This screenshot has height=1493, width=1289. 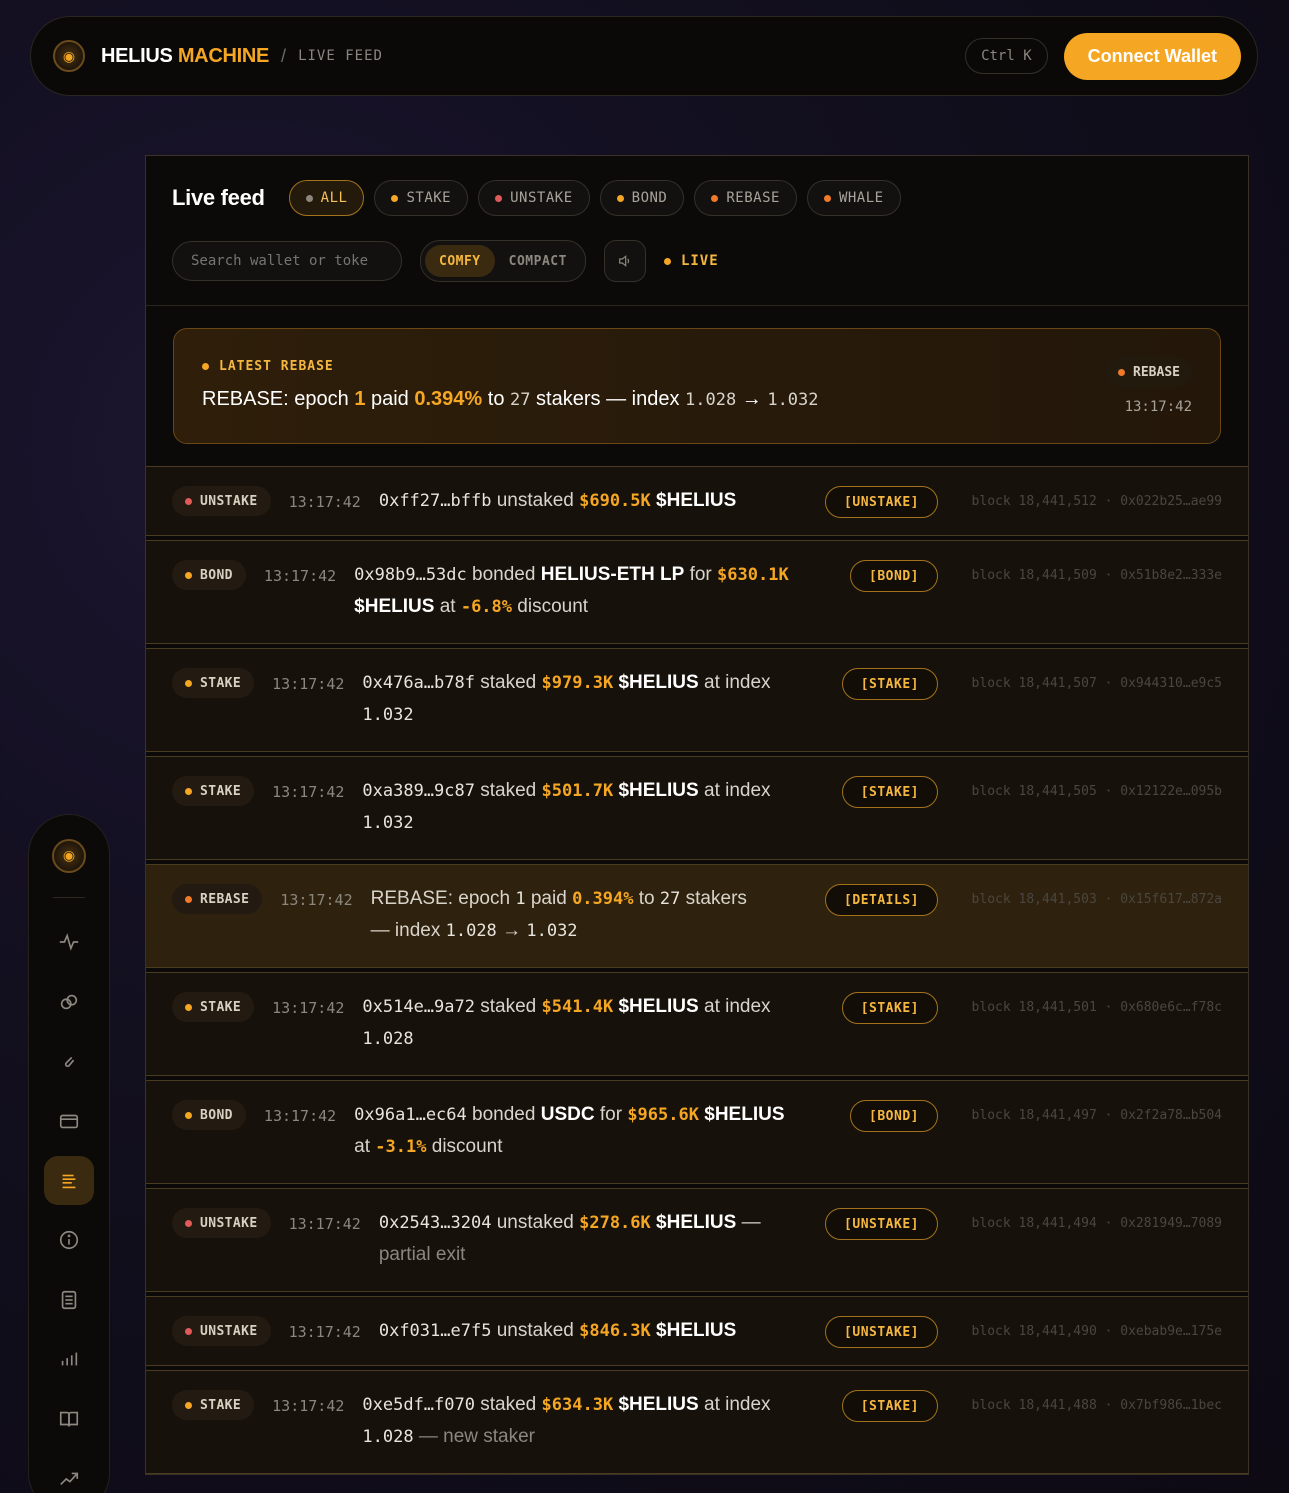 I want to click on sound-icon, so click(x=624, y=261).